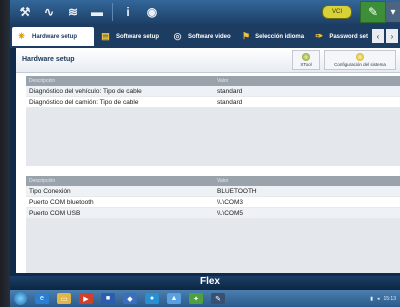 This screenshot has height=307, width=400. I want to click on system-config-button: Configuración del sistema, so click(360, 60).